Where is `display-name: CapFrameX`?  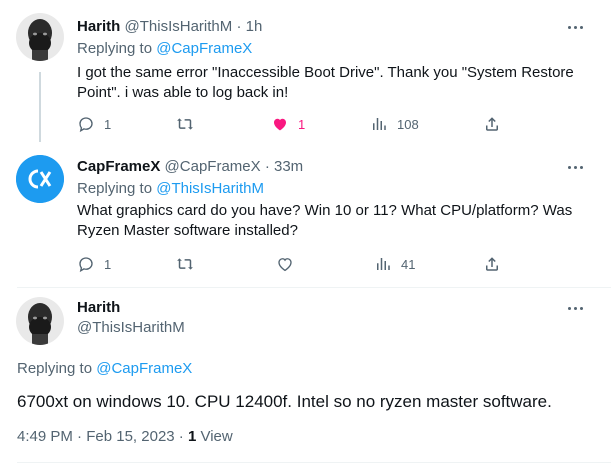
display-name: CapFrameX is located at coordinates (118, 166).